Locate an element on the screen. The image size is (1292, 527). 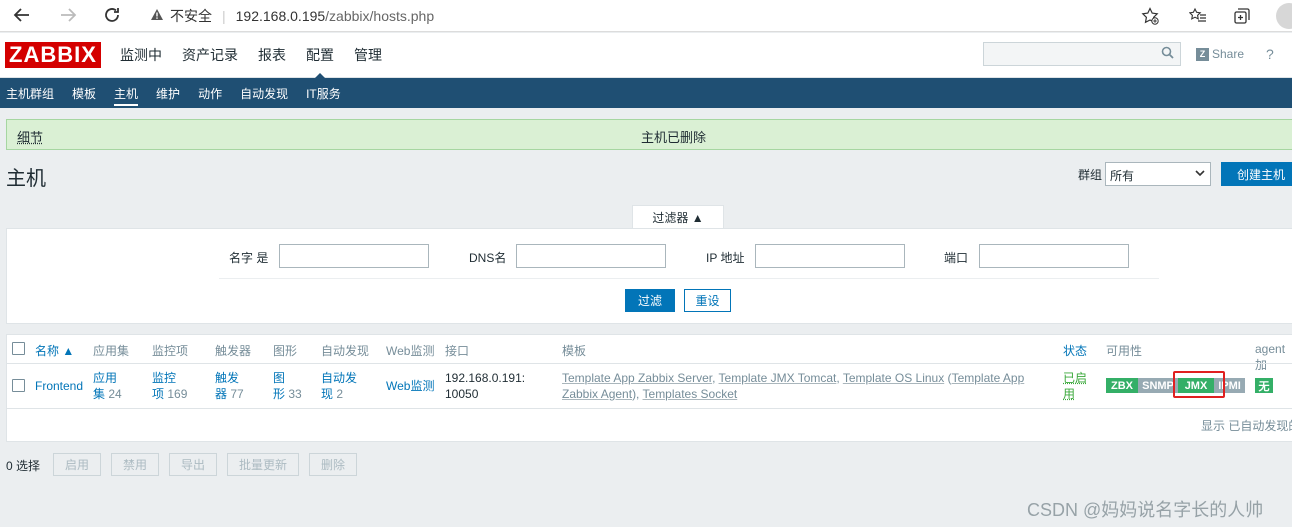
message-details-link: 细节 is located at coordinates (30, 136).